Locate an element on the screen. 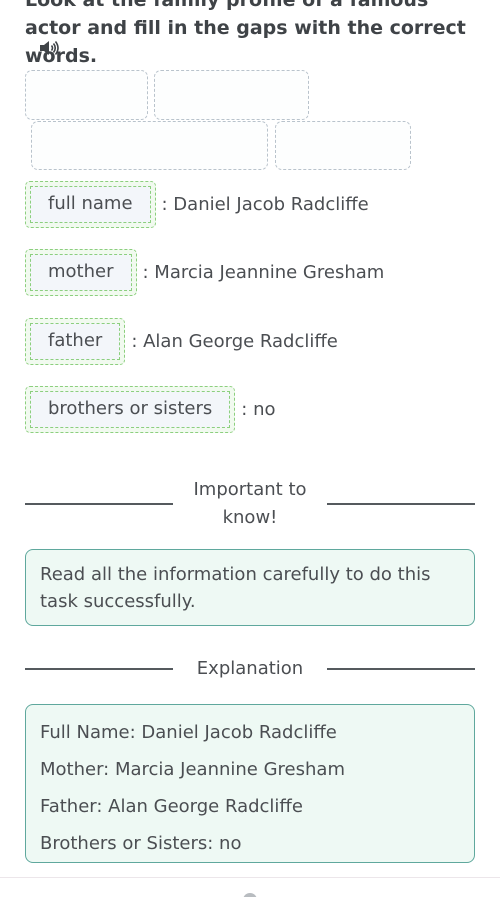 Image resolution: width=500 pixels, height=897 pixels. answer-chip: mother is located at coordinates (81, 272).